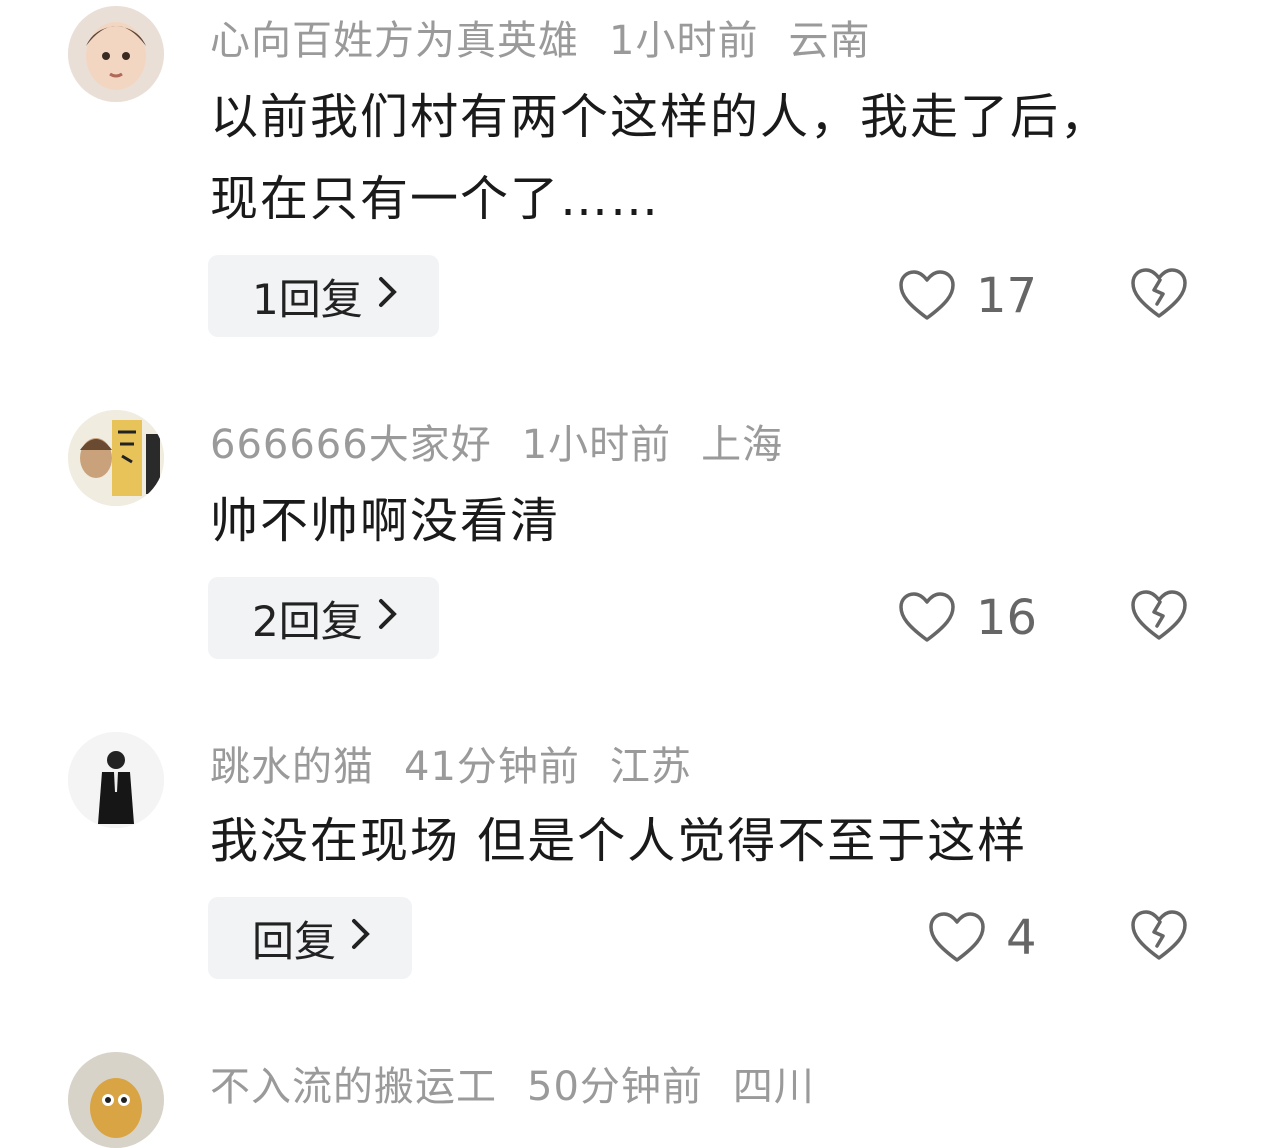 The height and width of the screenshot is (1148, 1264). I want to click on location: 云南, so click(829, 41).